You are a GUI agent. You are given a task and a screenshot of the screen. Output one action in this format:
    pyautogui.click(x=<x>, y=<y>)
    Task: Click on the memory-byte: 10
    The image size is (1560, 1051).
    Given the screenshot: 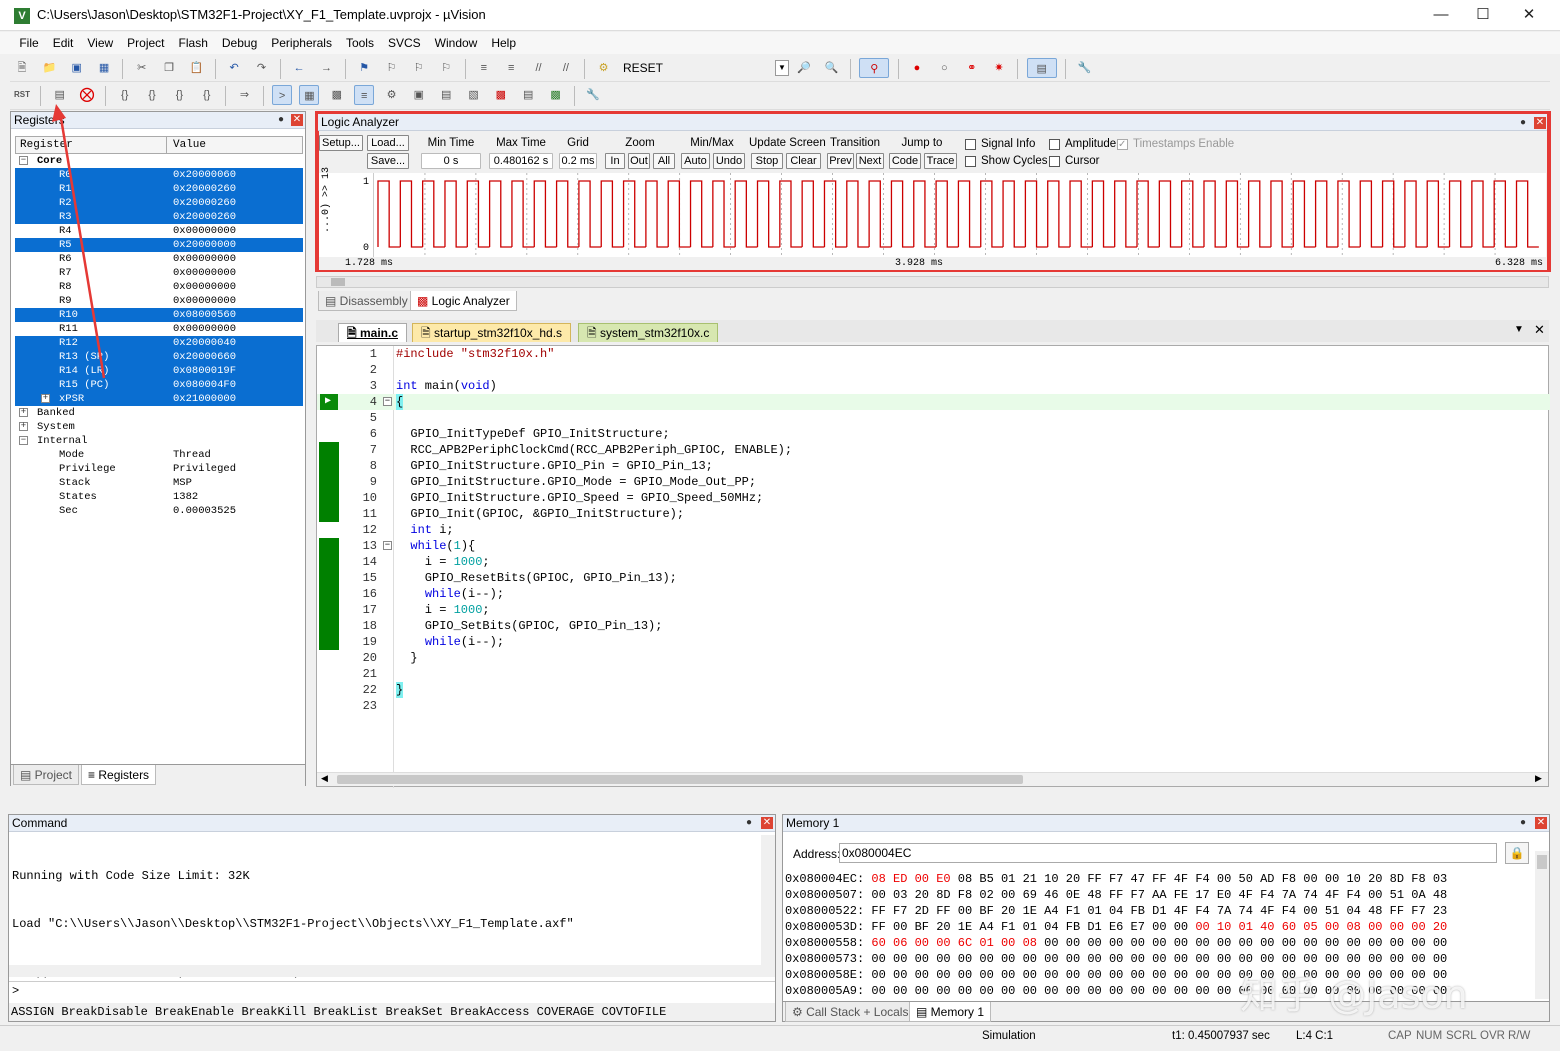 What is the action you would take?
    pyautogui.click(x=1051, y=879)
    